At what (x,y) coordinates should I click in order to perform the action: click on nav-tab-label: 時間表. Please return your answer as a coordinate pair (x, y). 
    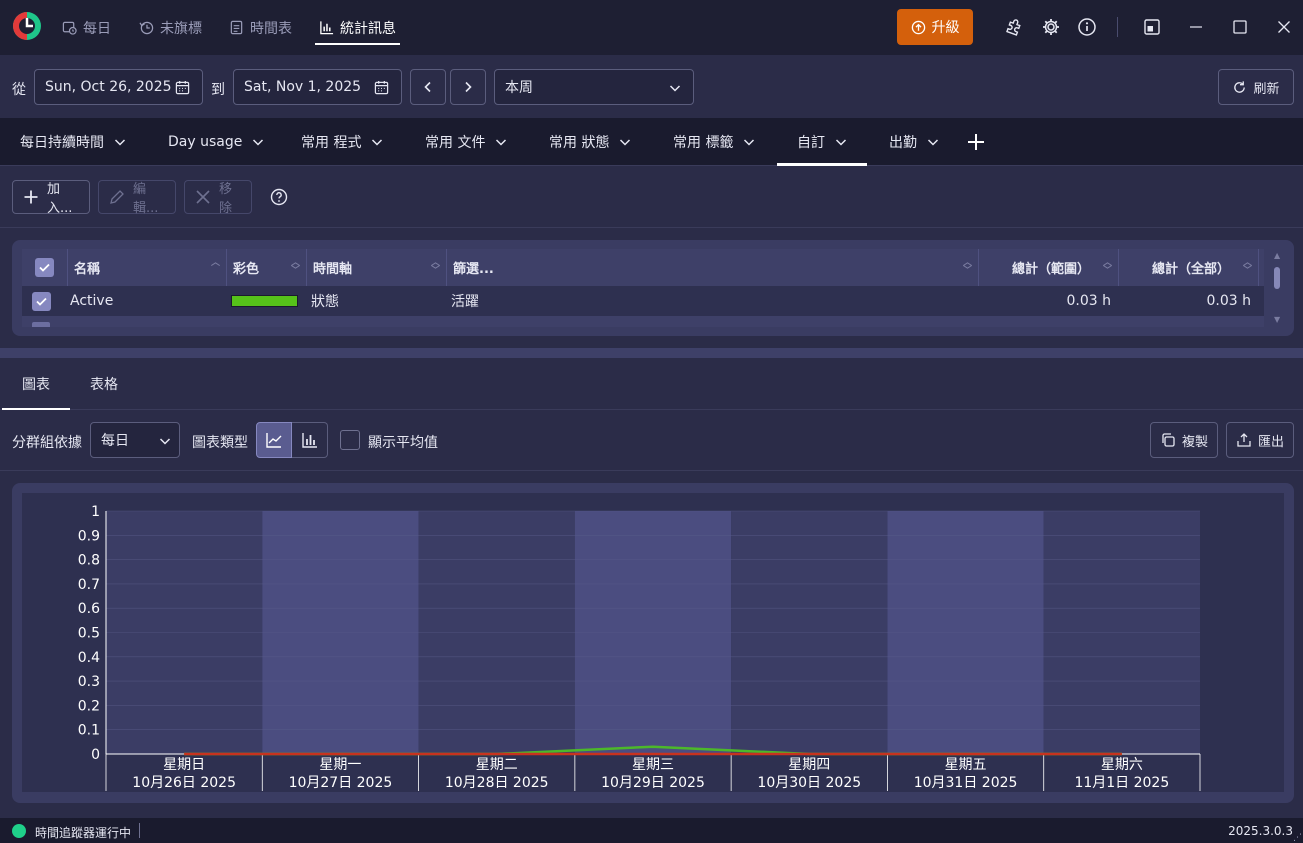
    Looking at the image, I should click on (271, 28).